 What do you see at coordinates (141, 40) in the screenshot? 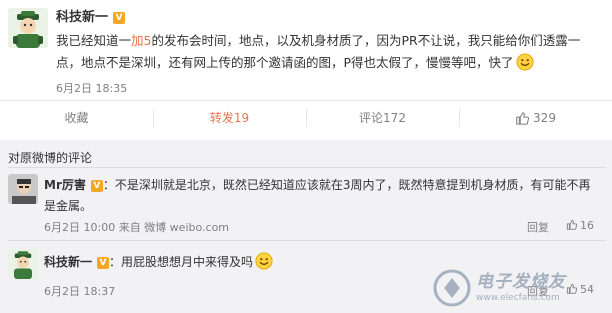
I see `post-link: 加5` at bounding box center [141, 40].